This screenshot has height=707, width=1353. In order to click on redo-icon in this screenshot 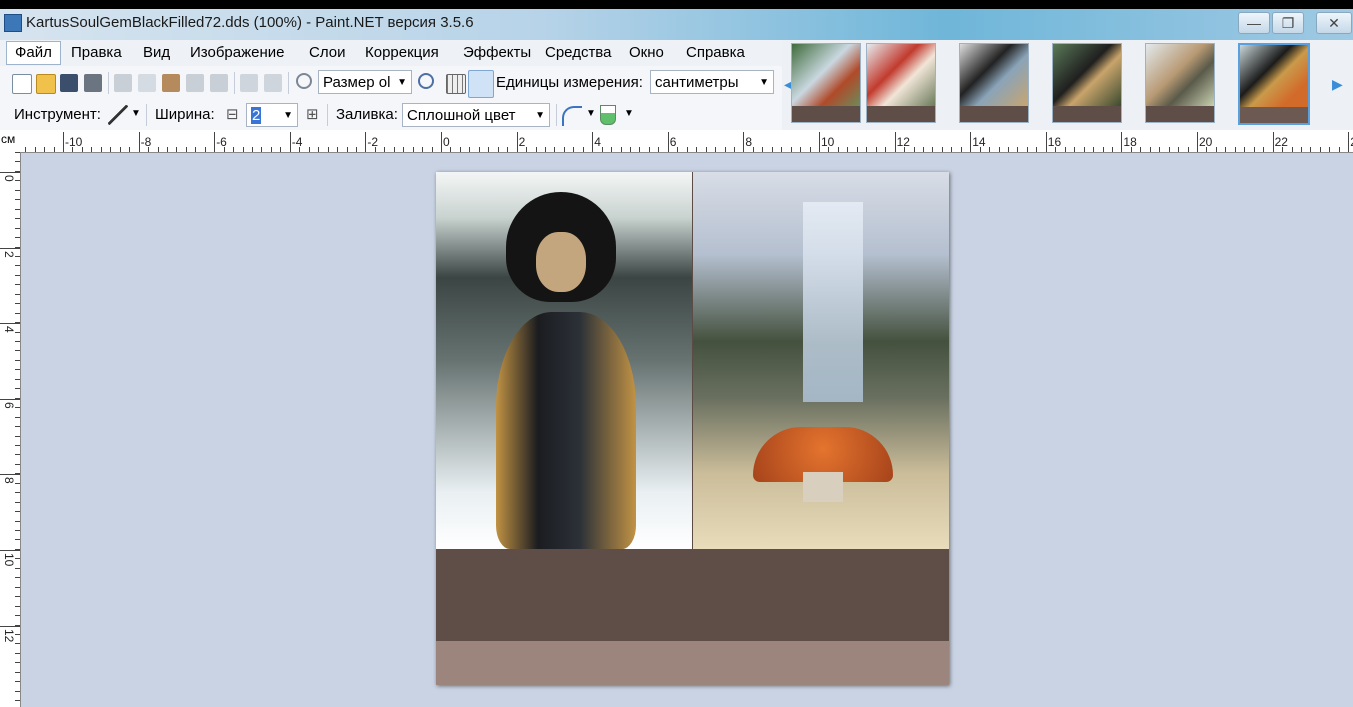, I will do `click(273, 83)`.